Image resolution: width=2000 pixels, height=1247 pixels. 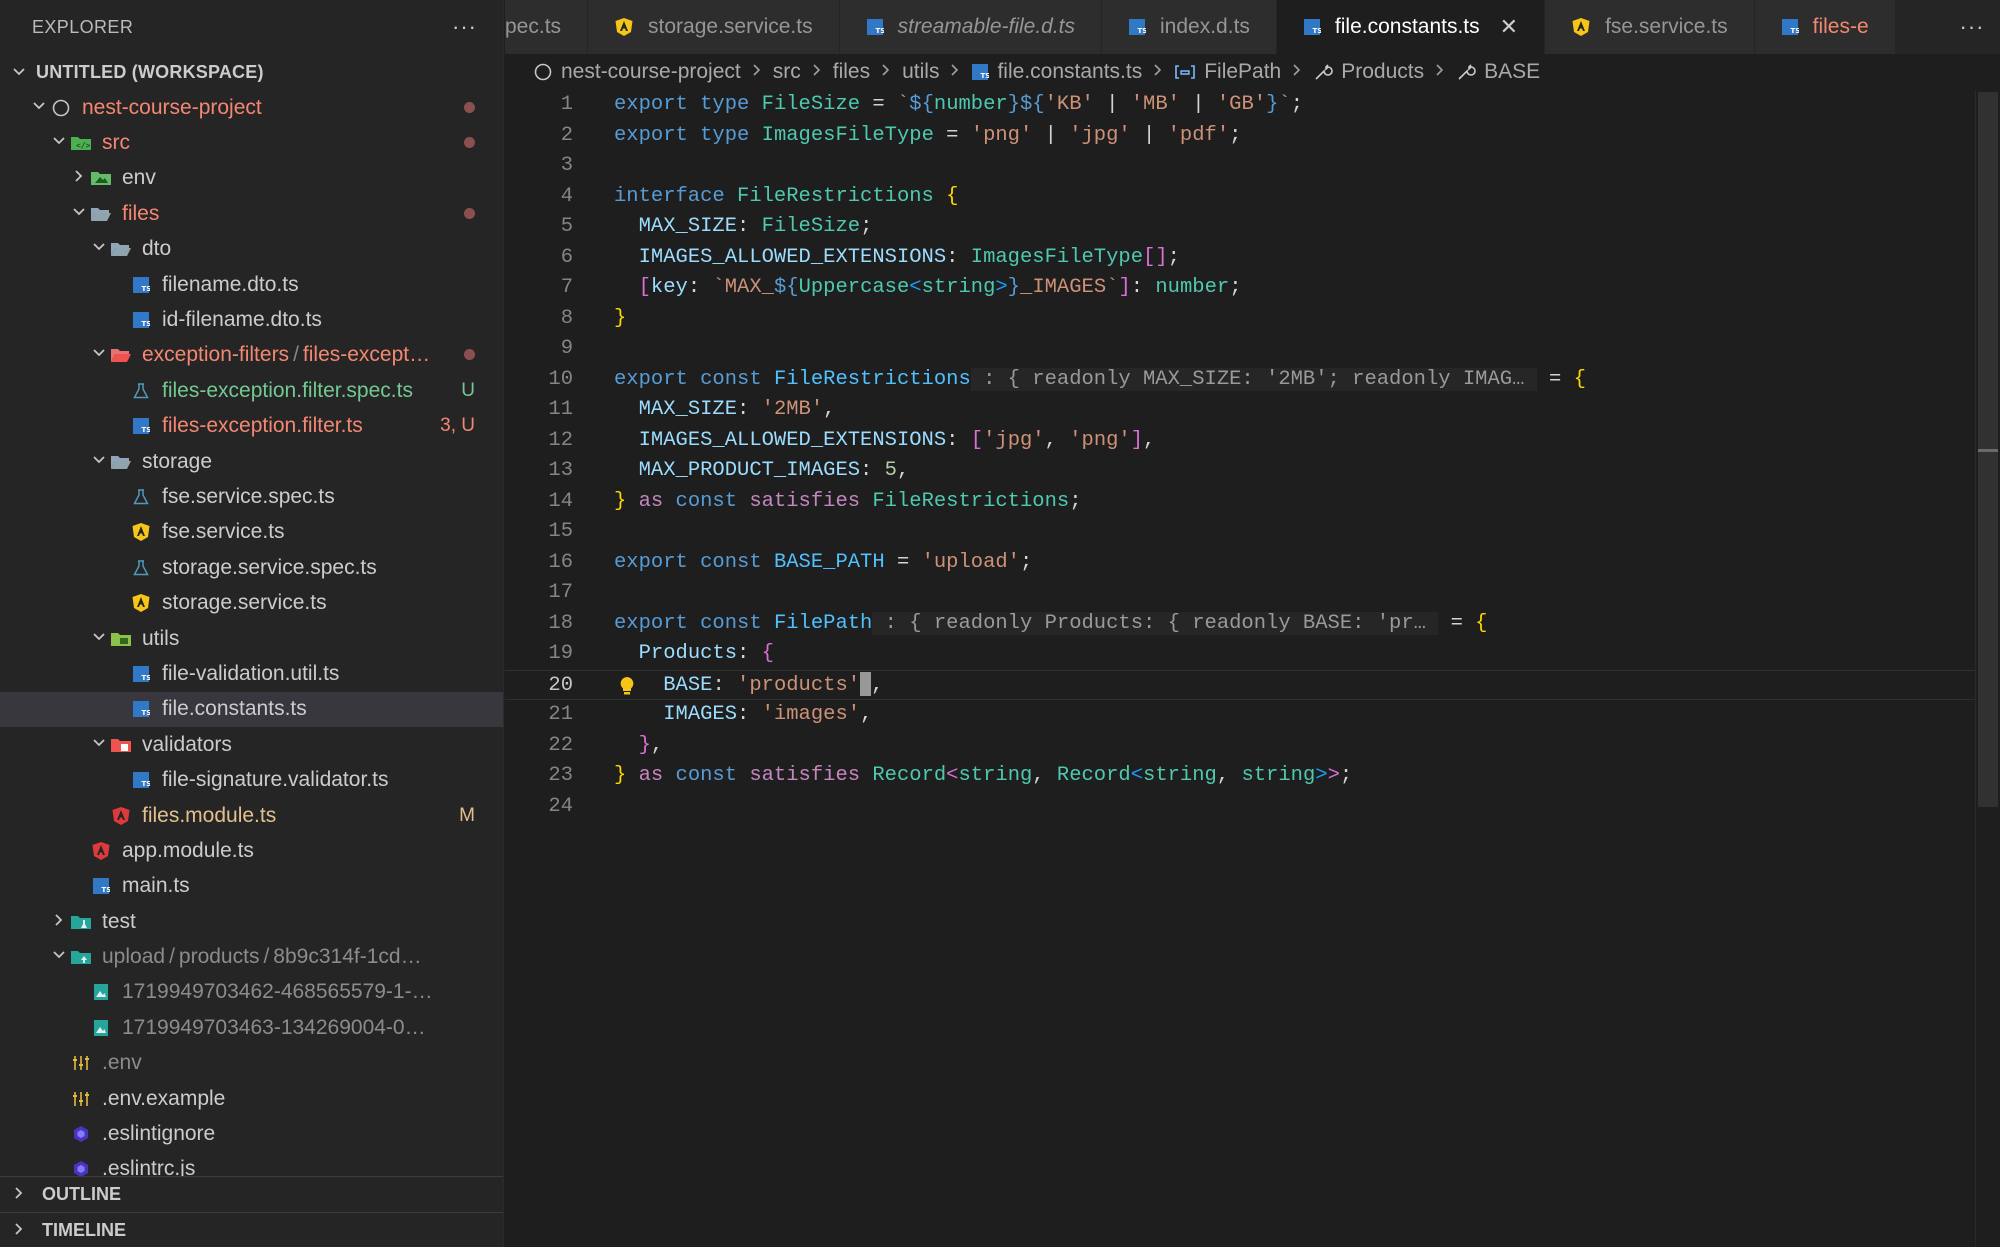 What do you see at coordinates (251, 709) in the screenshot?
I see `tree-item: TS file.constants.ts` at bounding box center [251, 709].